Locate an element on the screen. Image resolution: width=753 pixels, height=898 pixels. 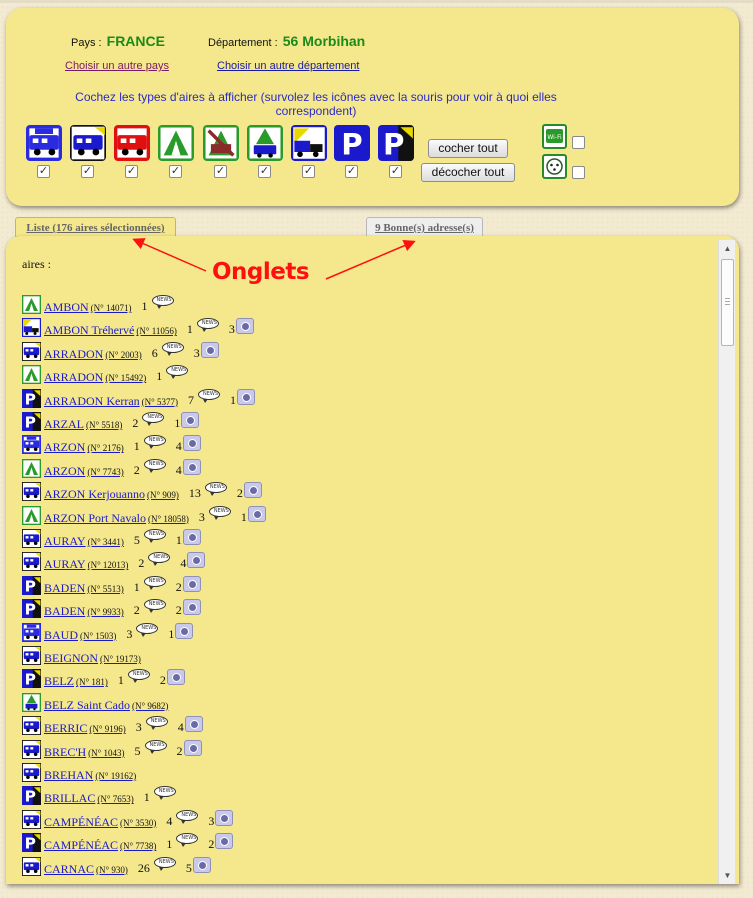
site-link: BADEN (N° 9933) is located at coordinates (84, 611).